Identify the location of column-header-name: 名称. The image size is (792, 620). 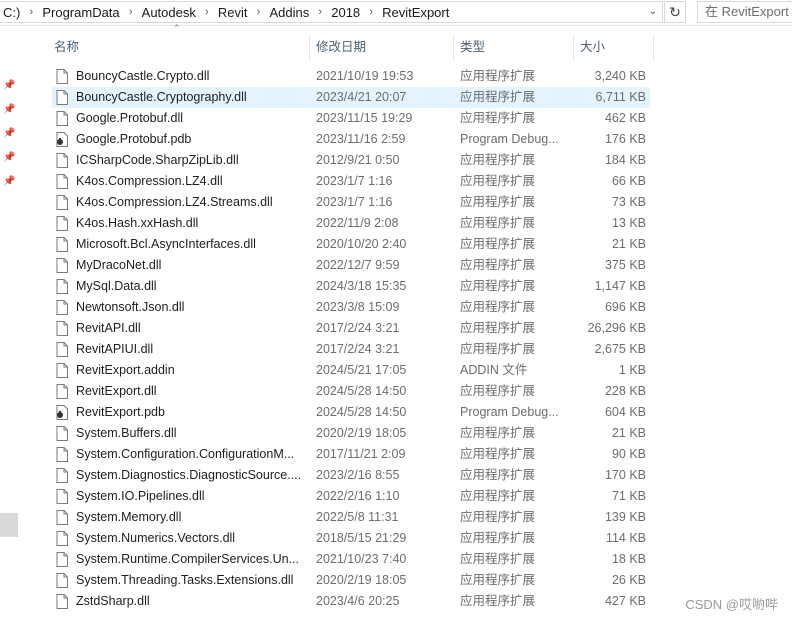
(179, 48).